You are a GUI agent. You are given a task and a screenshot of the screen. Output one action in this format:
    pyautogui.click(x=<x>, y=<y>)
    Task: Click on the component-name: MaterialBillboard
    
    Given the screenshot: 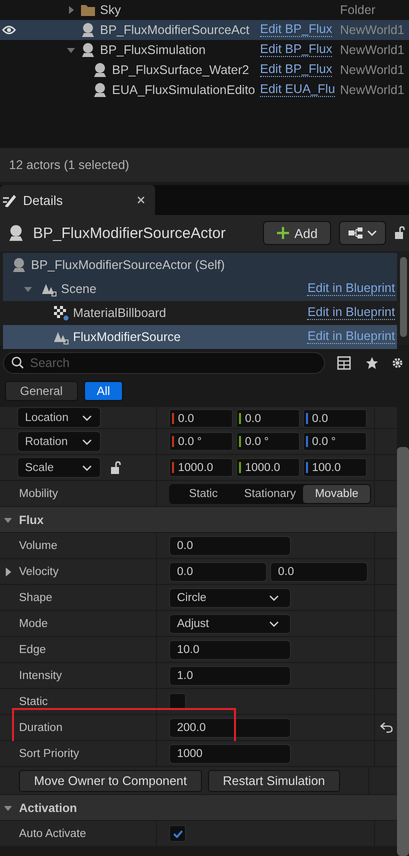 What is the action you would take?
    pyautogui.click(x=188, y=313)
    